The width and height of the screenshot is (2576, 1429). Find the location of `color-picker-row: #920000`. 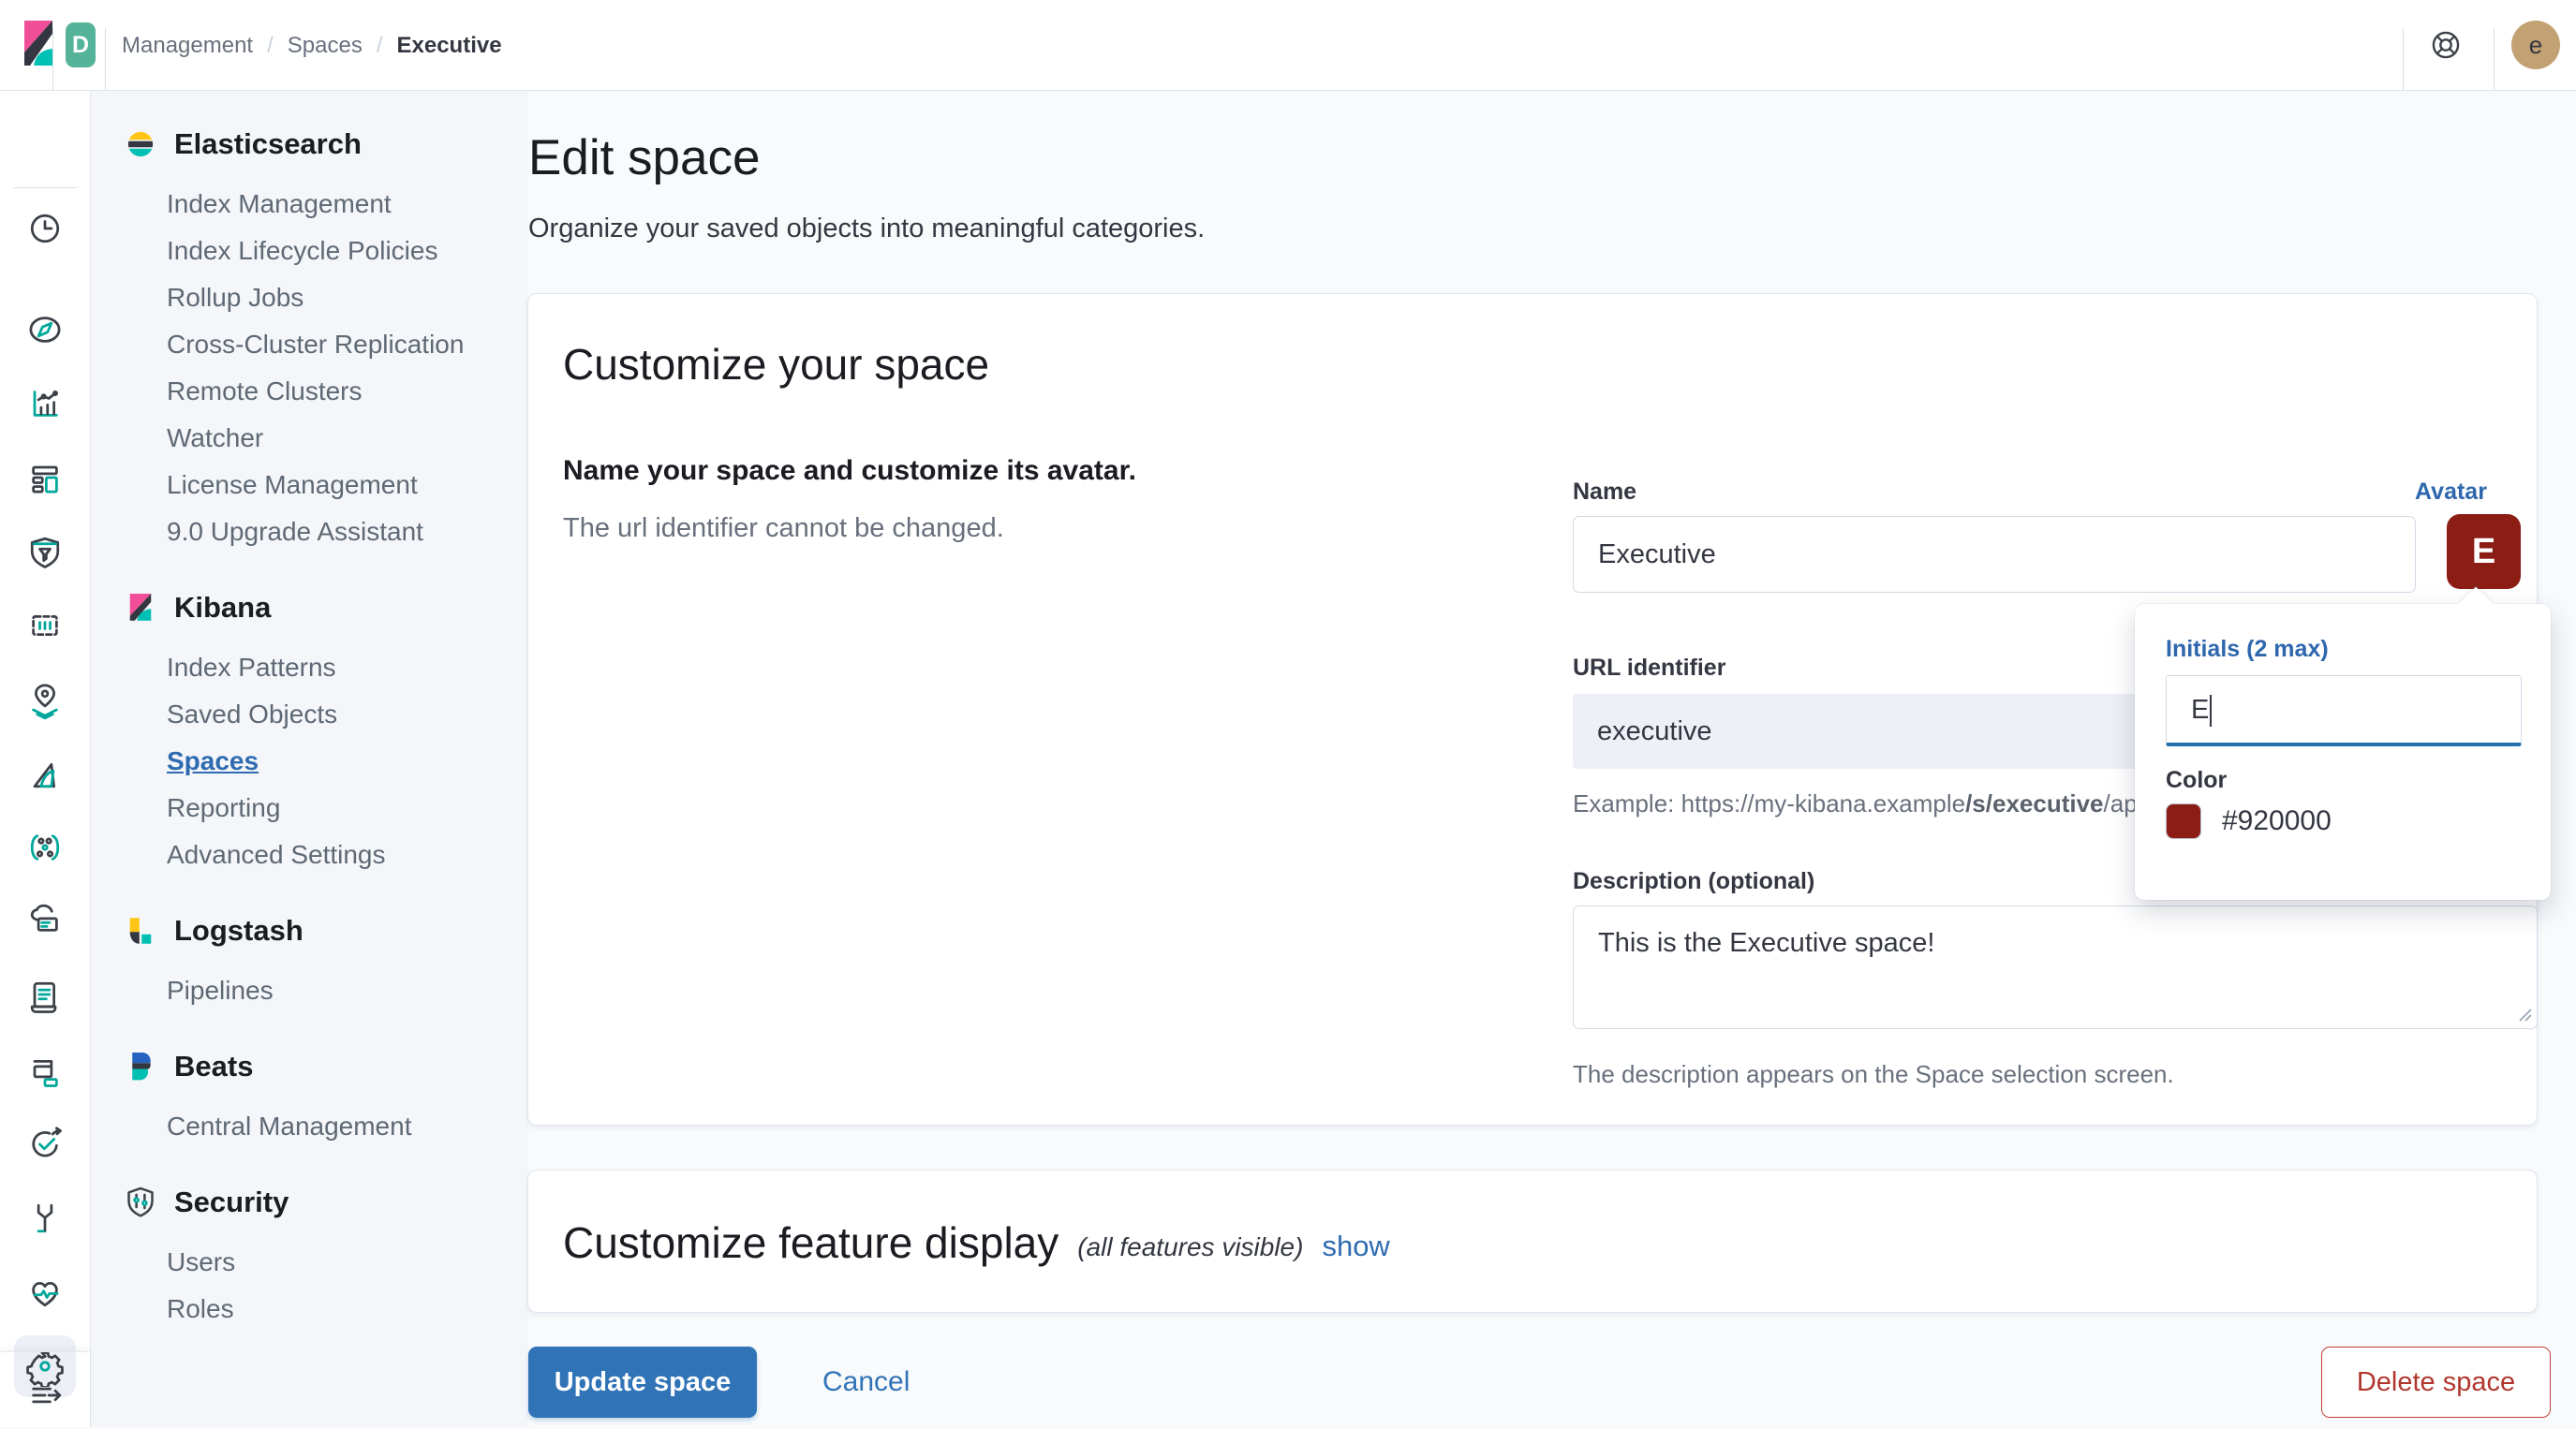

color-picker-row: #920000 is located at coordinates (2249, 821).